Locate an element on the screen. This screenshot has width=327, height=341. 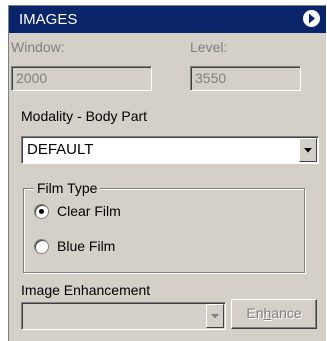
radio-selected-dot is located at coordinates (41, 211).